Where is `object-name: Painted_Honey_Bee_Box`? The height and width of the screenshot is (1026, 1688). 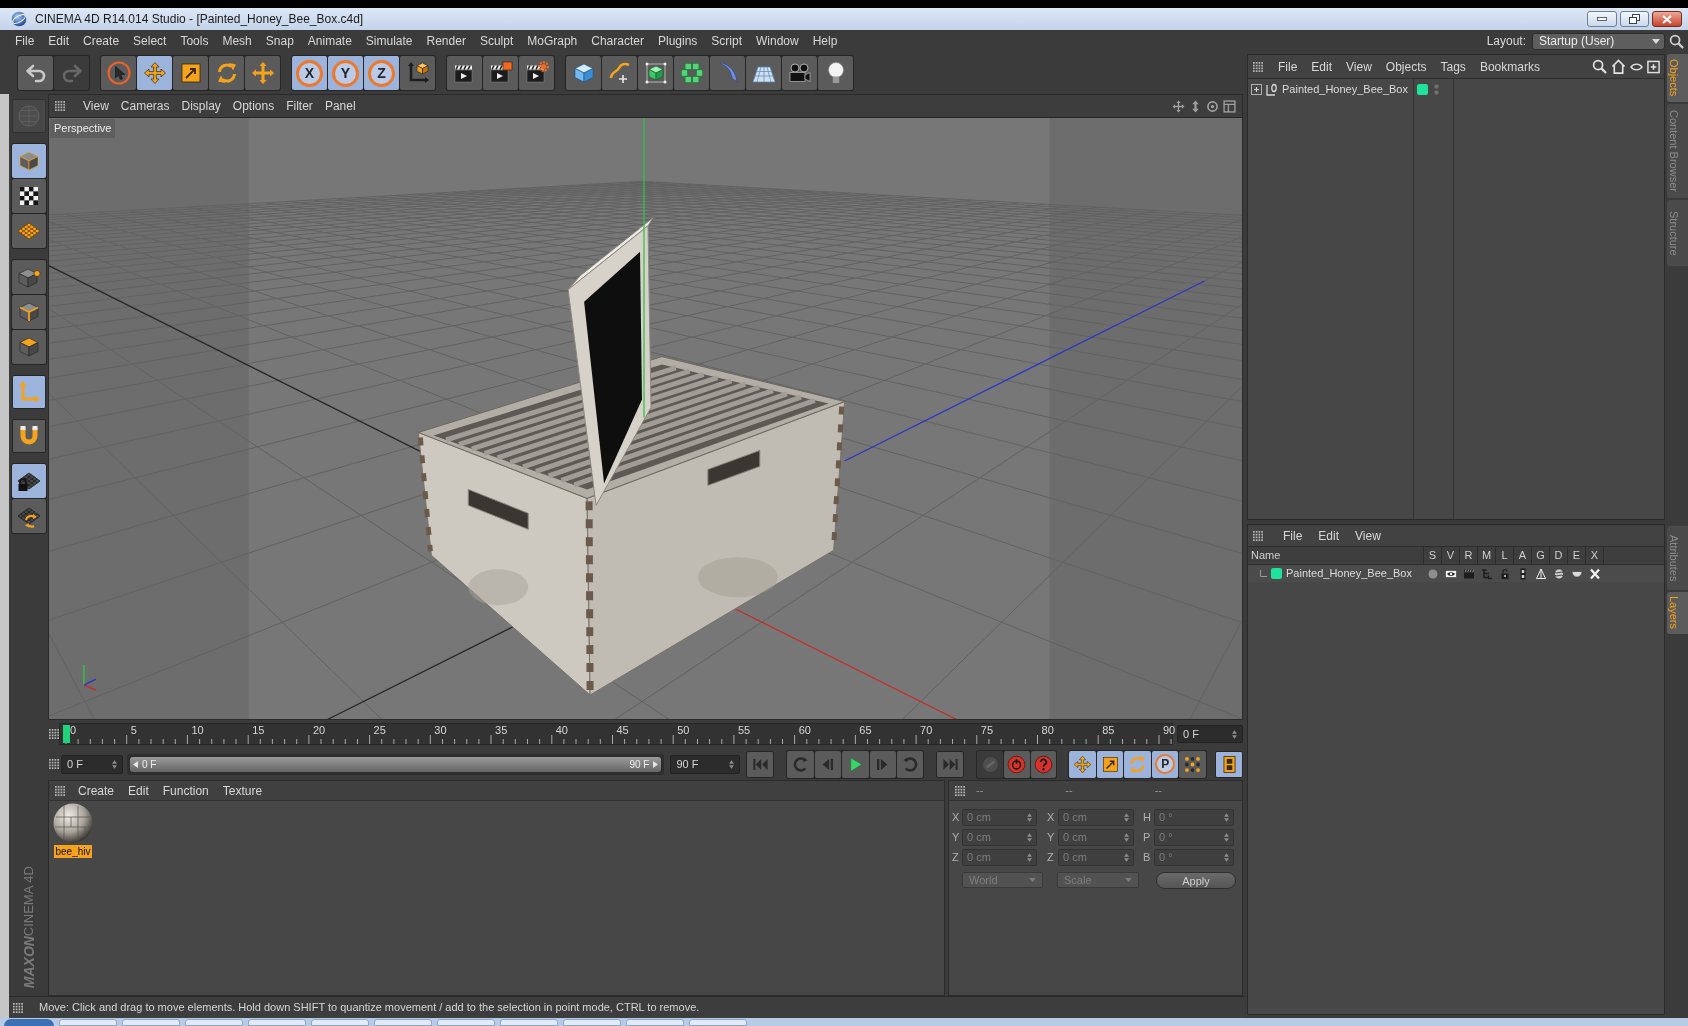 object-name: Painted_Honey_Bee_Box is located at coordinates (1345, 89).